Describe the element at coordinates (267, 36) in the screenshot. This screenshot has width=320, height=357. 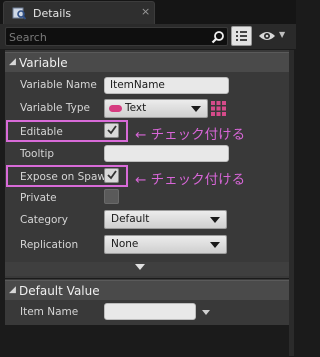
I see `eye-icon` at that location.